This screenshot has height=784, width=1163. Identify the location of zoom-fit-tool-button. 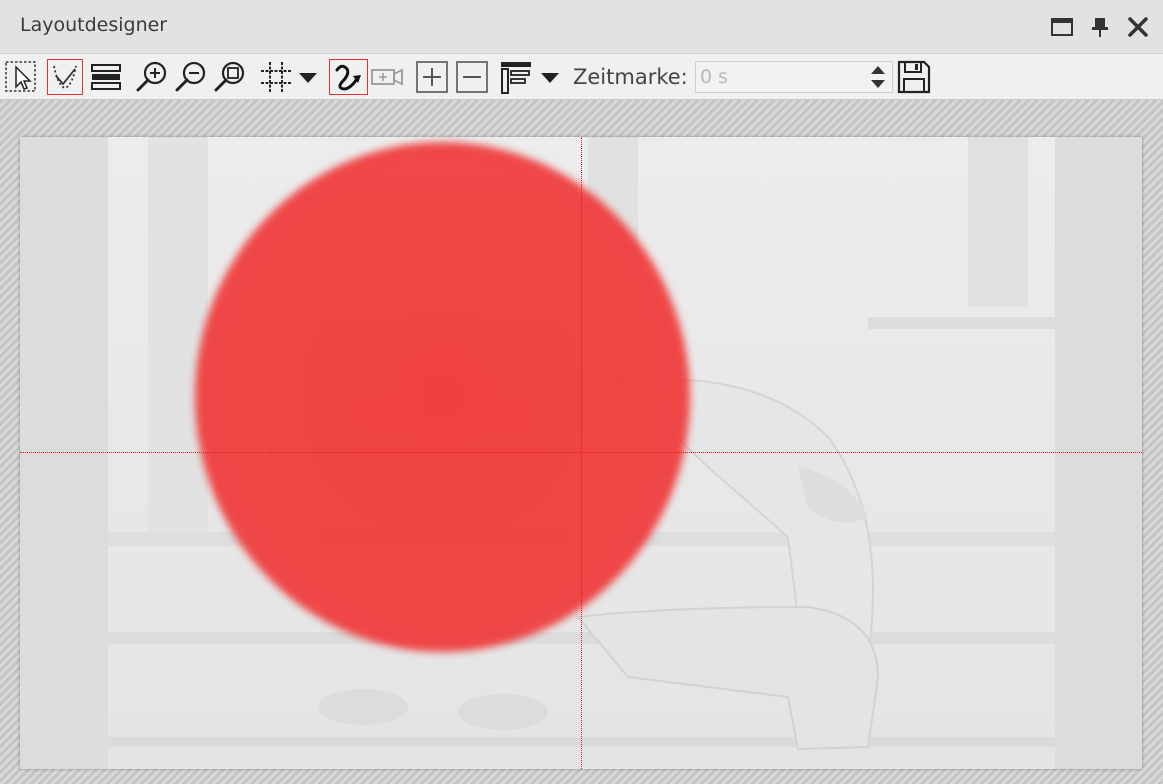
(230, 77).